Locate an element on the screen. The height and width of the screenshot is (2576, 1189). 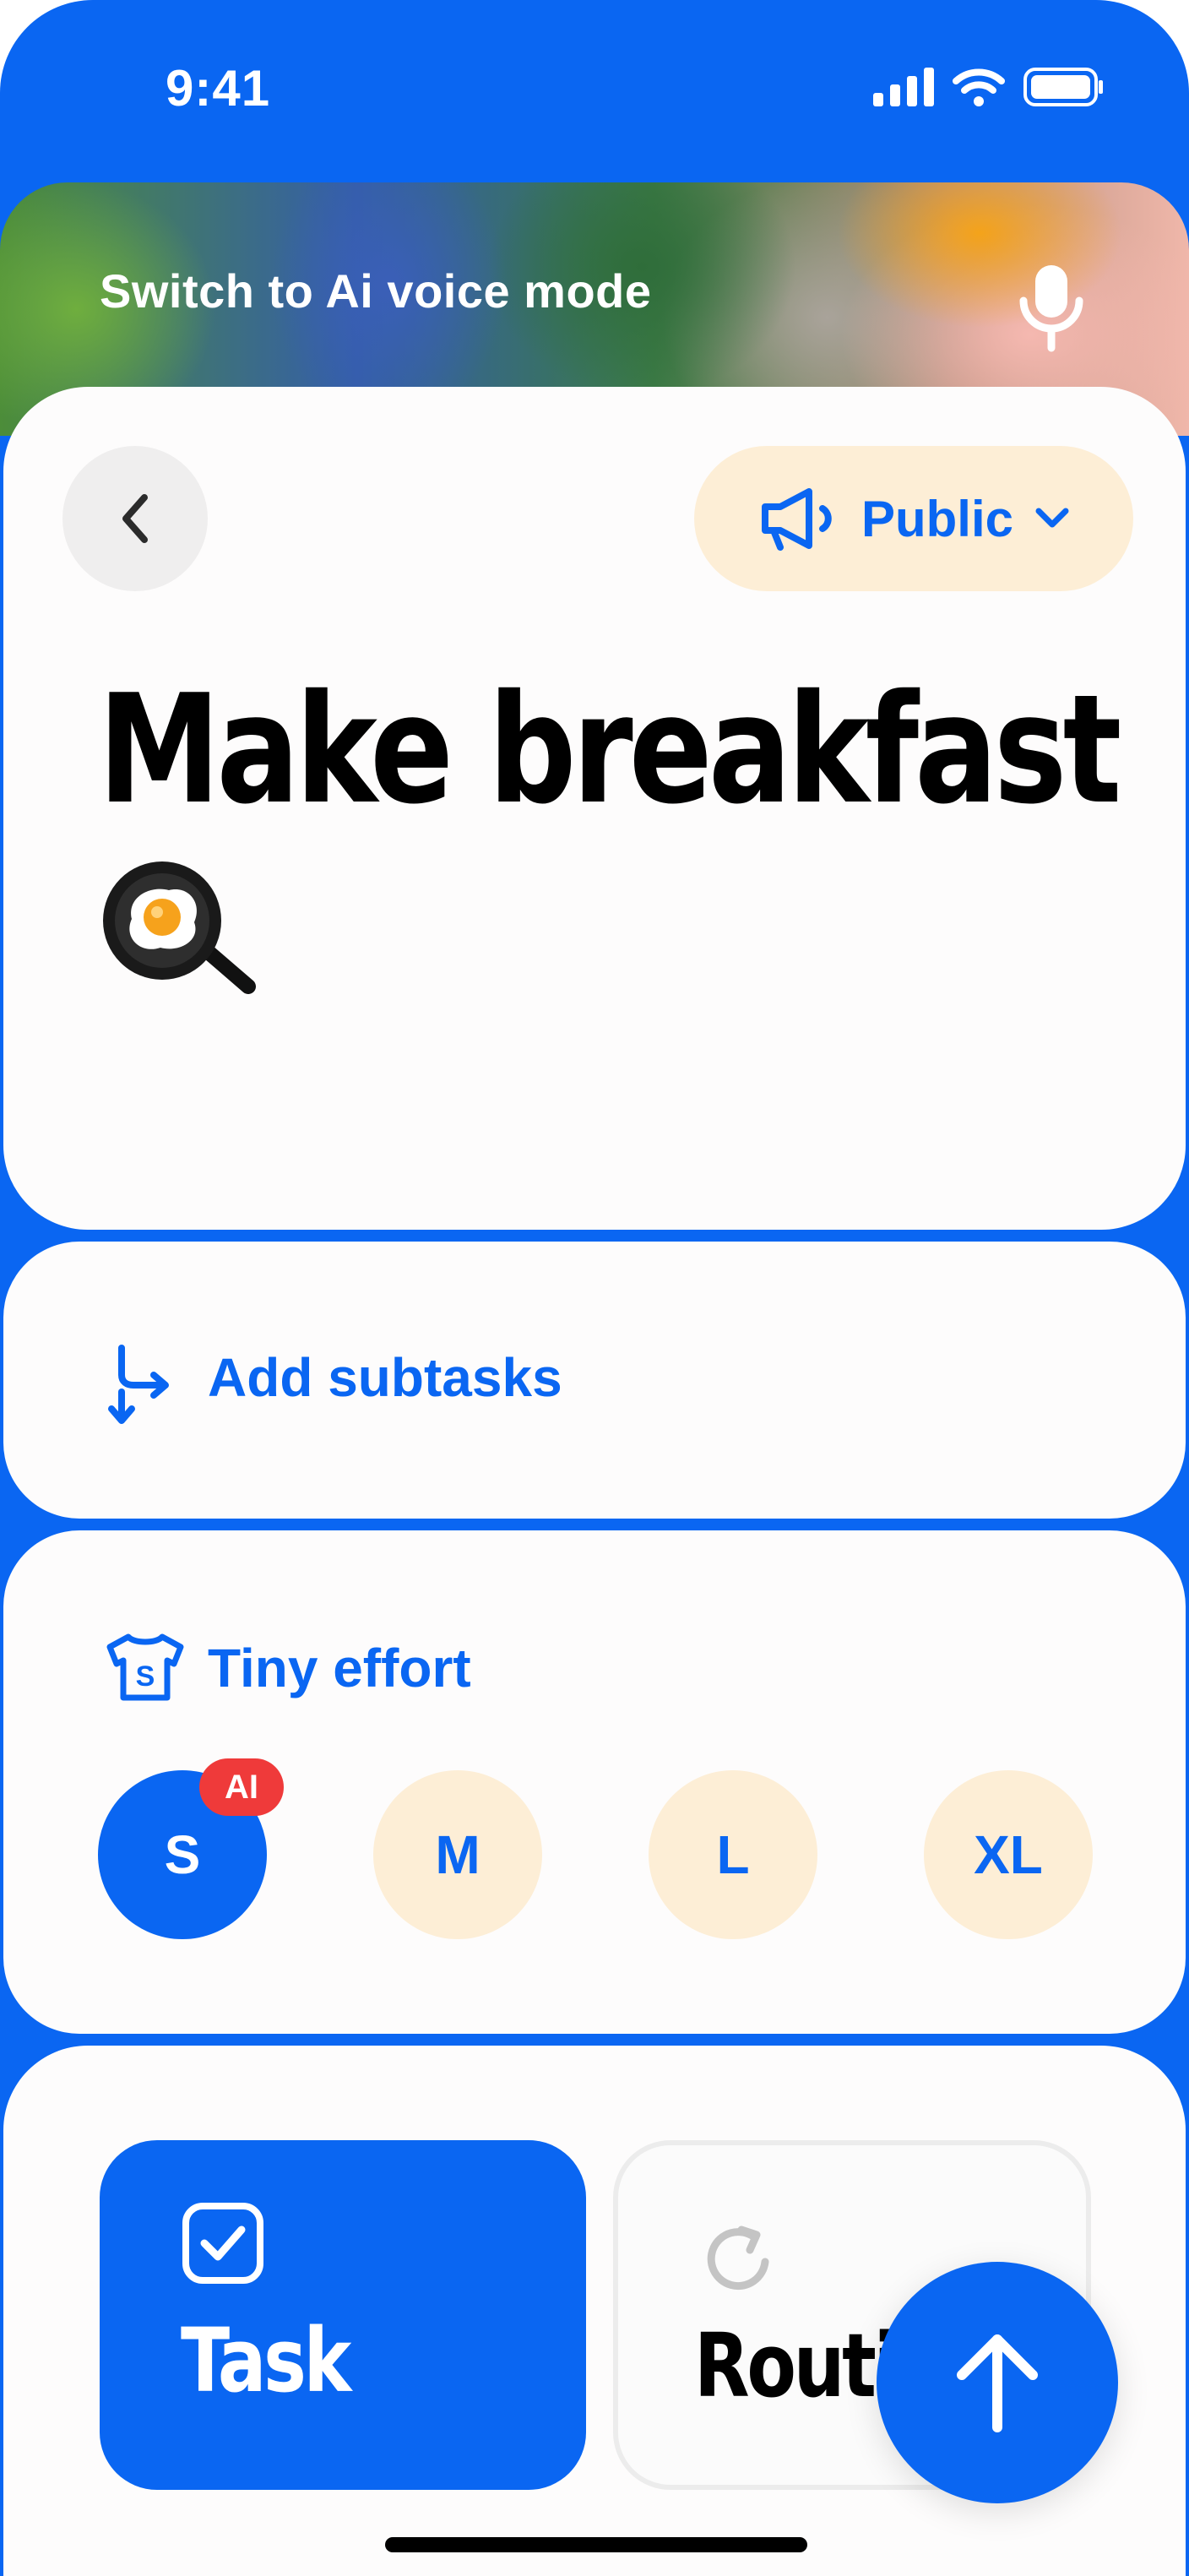
effort-option-label: S is located at coordinates (182, 1854).